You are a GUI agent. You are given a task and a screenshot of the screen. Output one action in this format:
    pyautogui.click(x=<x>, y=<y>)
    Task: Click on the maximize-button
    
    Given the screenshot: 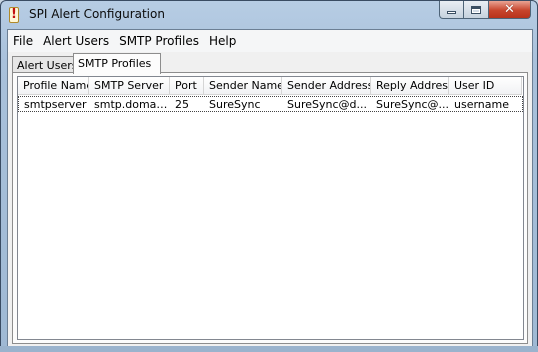 What is the action you would take?
    pyautogui.click(x=476, y=10)
    